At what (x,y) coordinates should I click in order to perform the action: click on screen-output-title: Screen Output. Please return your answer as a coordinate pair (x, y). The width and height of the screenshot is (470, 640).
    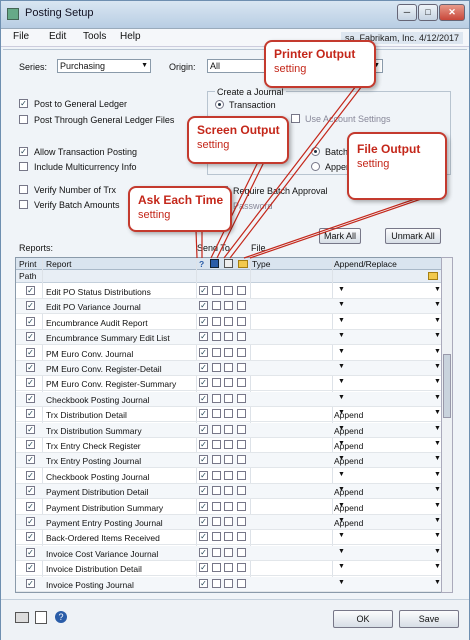
    Looking at the image, I should click on (238, 130).